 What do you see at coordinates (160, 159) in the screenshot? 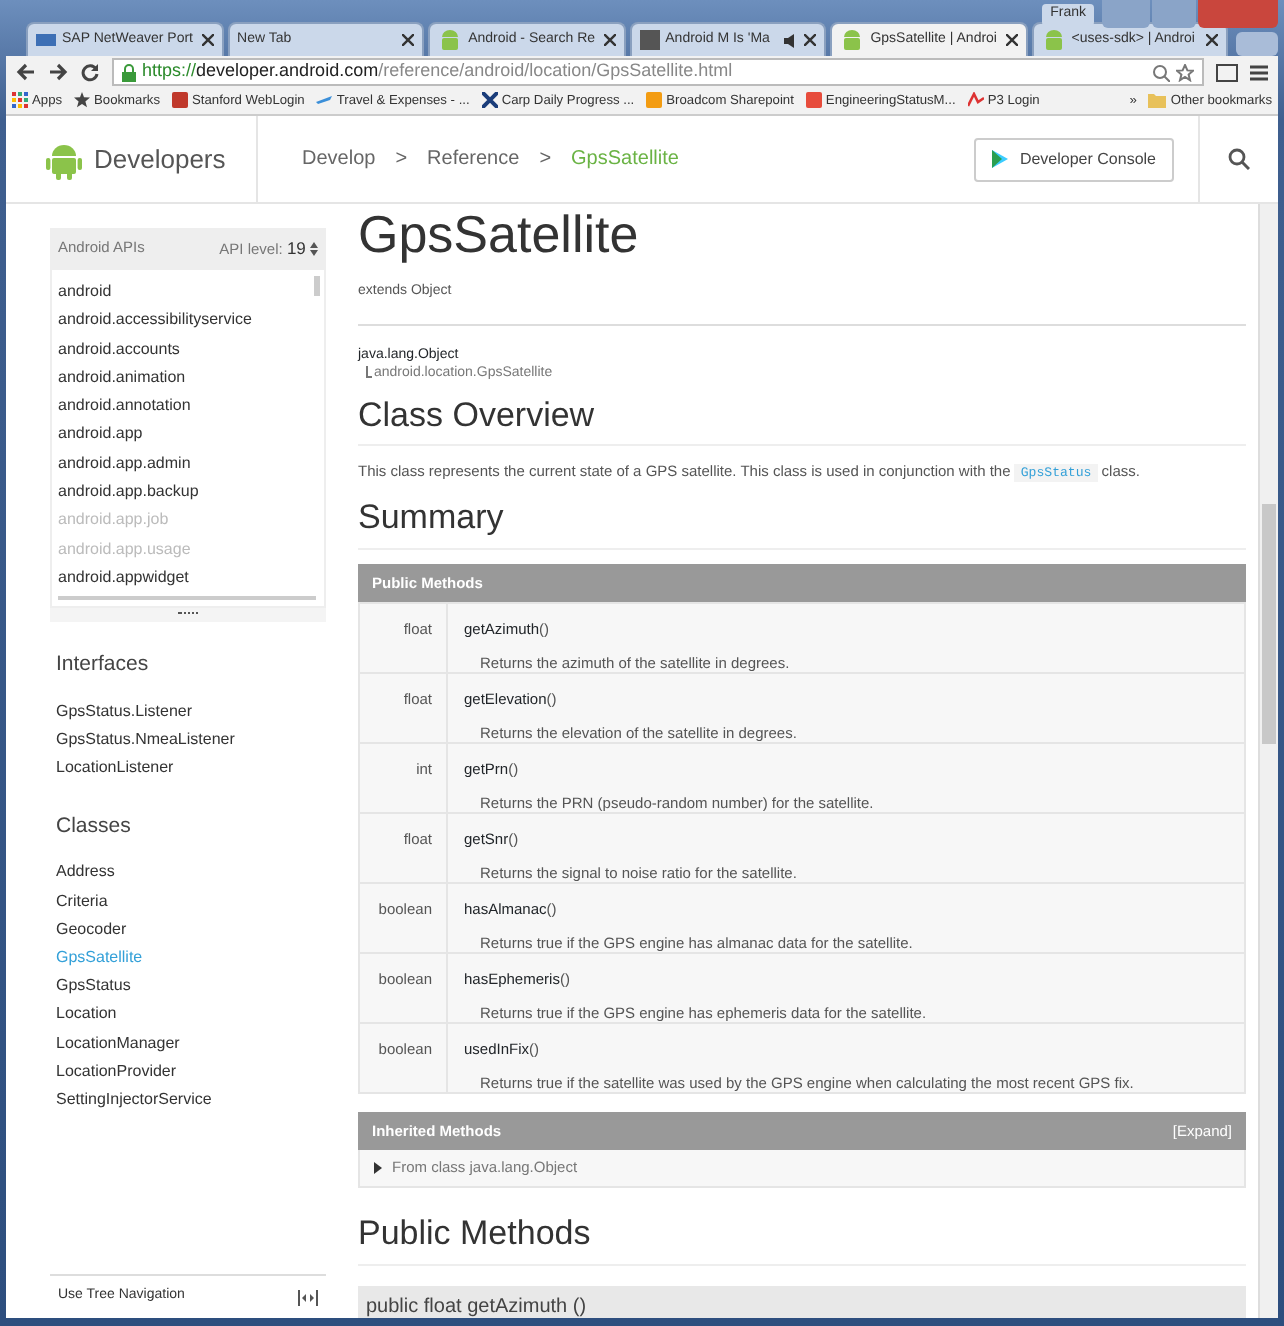
I see `logo-text: Developers` at bounding box center [160, 159].